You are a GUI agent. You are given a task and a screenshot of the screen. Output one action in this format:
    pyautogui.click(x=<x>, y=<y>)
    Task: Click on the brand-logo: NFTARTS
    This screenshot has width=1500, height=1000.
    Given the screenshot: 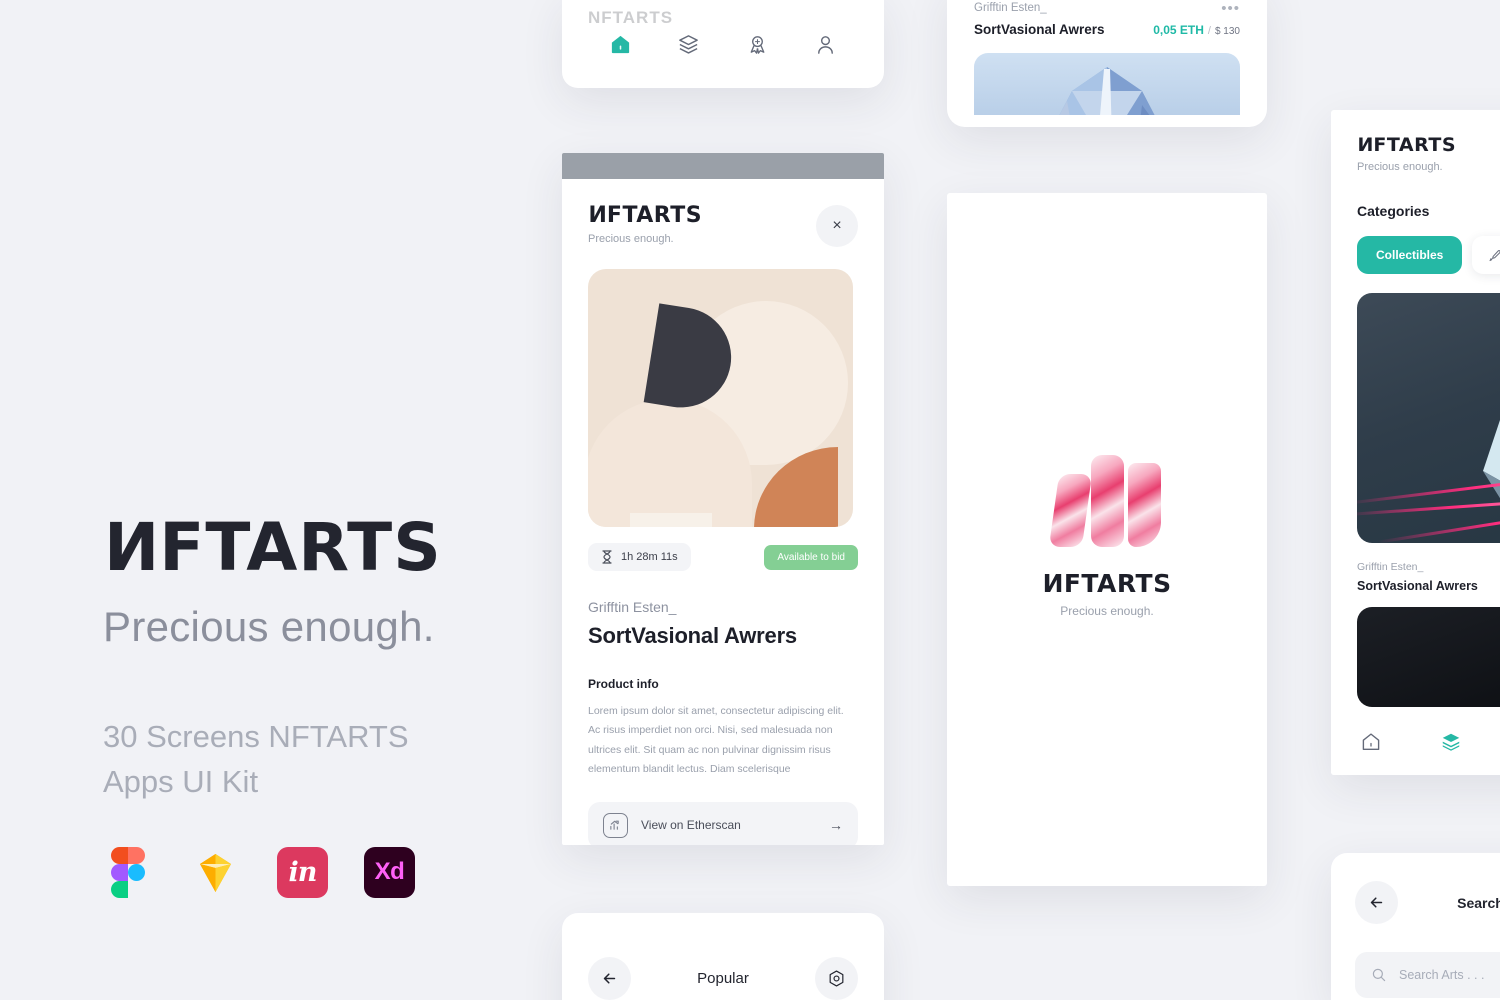 What is the action you would take?
    pyautogui.click(x=318, y=547)
    